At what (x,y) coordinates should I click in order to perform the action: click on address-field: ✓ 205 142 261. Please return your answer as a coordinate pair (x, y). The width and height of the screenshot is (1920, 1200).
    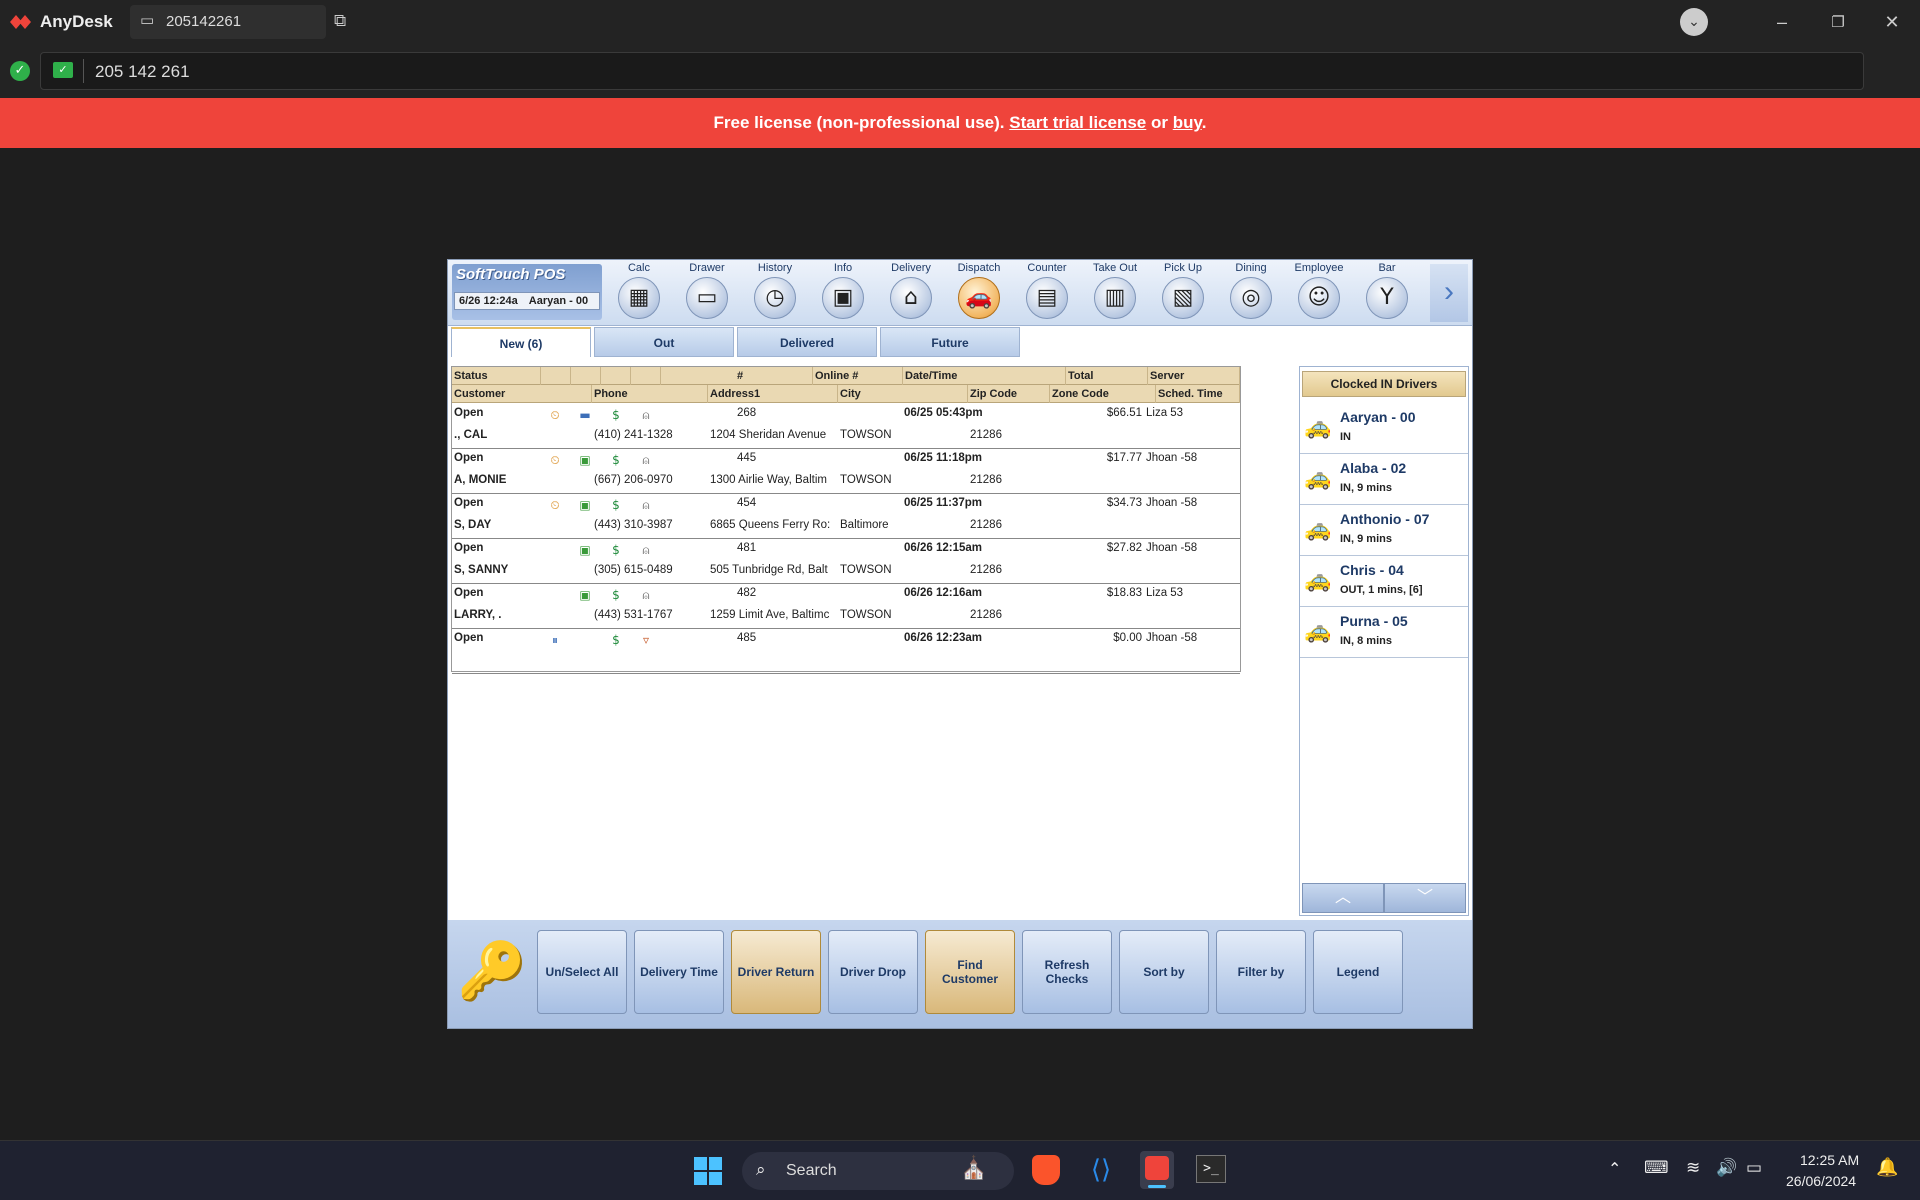
    Looking at the image, I should click on (952, 71).